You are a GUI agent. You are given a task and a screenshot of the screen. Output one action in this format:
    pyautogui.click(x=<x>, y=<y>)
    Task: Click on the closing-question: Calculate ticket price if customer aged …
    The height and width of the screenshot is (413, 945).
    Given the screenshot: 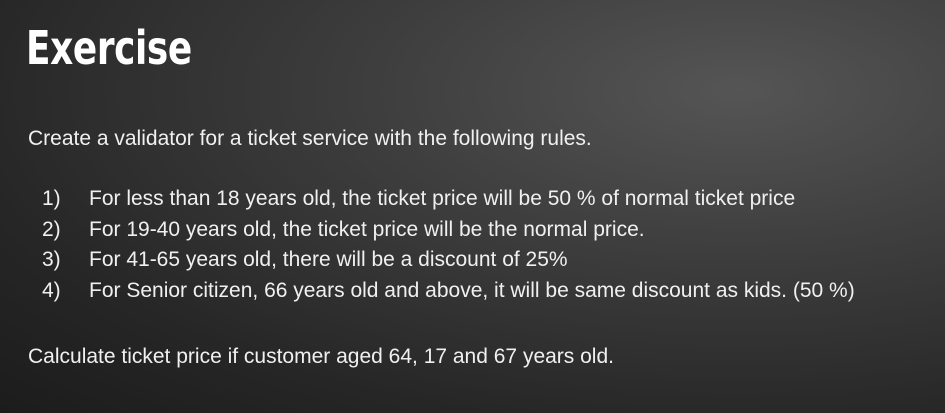 What is the action you would take?
    pyautogui.click(x=321, y=356)
    